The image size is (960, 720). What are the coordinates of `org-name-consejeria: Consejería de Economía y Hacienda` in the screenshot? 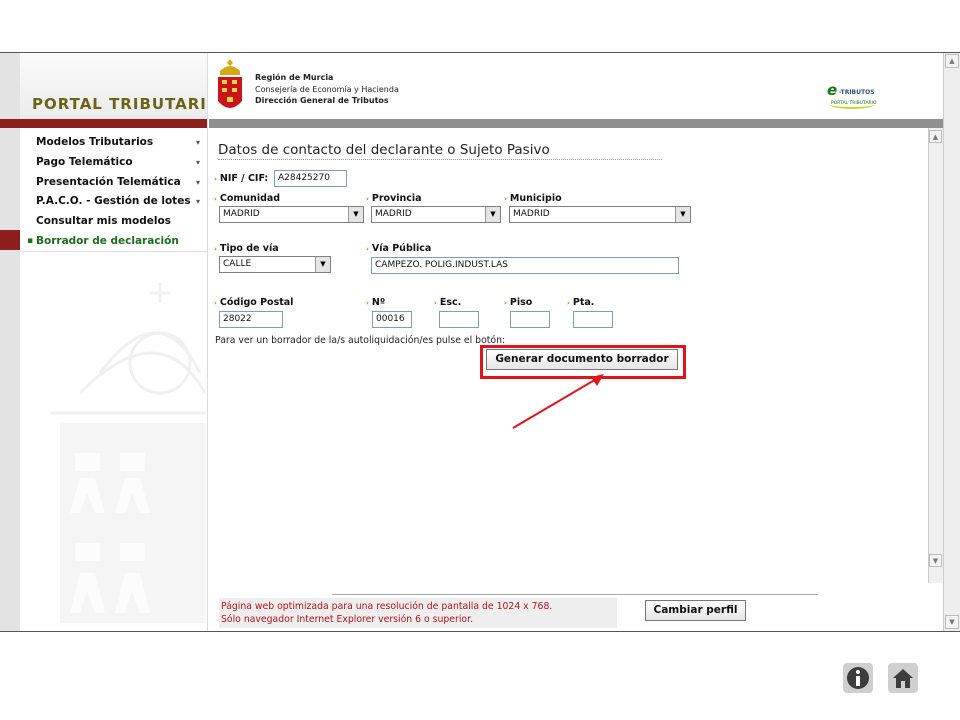 It's located at (327, 89).